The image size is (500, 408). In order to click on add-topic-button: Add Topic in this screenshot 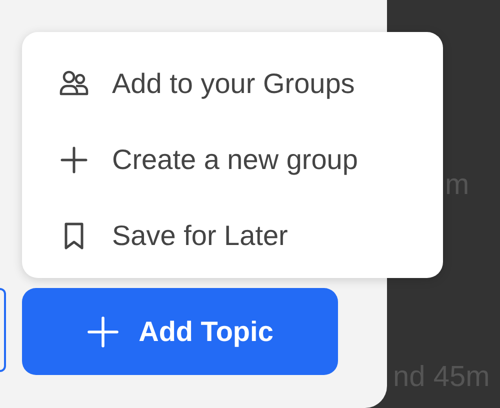, I will do `click(180, 331)`.